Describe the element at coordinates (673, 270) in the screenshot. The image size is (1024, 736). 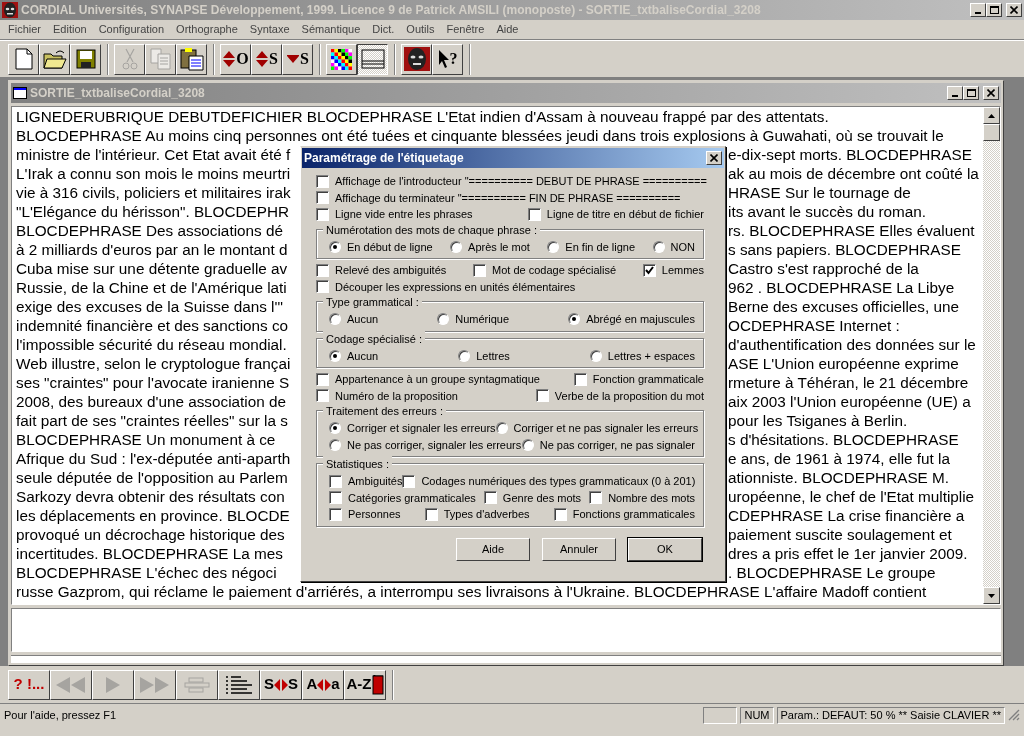
I see `checkbox: Lemmes` at that location.